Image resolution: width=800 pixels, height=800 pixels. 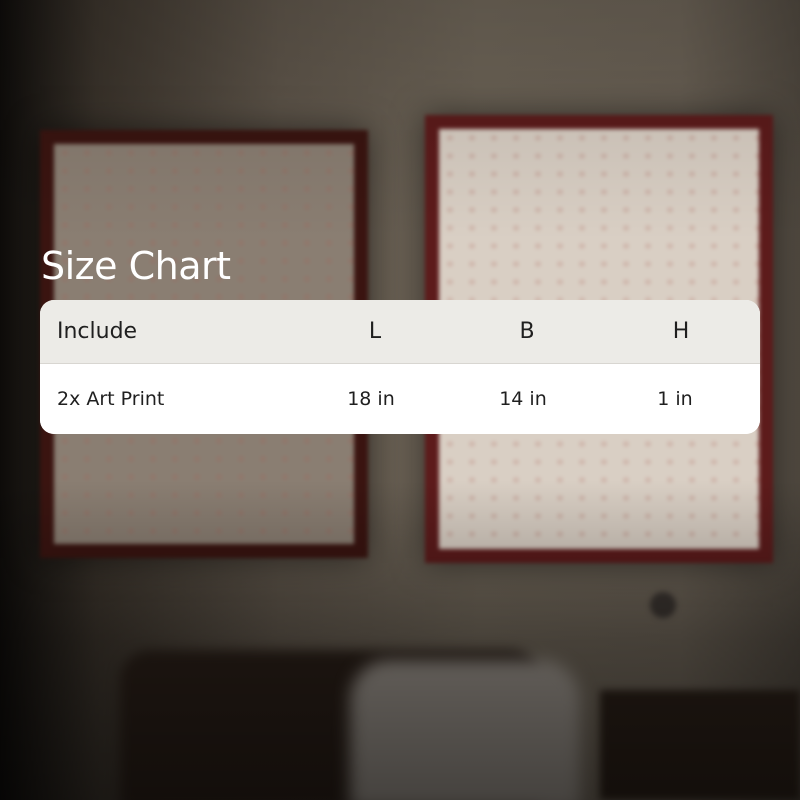 I want to click on header-length: L, so click(x=375, y=331).